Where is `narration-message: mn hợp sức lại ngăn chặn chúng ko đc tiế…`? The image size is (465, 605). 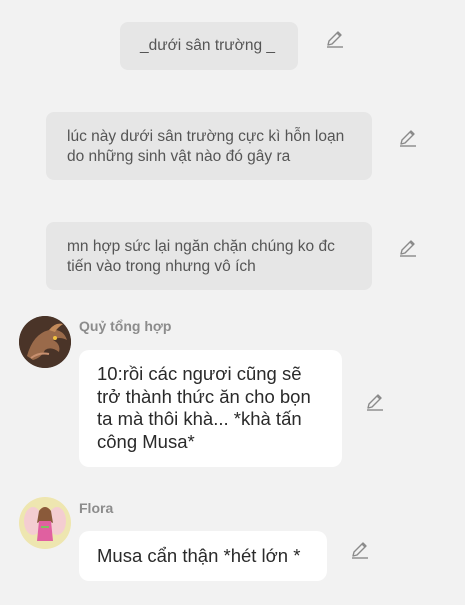
narration-message: mn hợp sức lại ngăn chặn chúng ko đc tiế… is located at coordinates (209, 256).